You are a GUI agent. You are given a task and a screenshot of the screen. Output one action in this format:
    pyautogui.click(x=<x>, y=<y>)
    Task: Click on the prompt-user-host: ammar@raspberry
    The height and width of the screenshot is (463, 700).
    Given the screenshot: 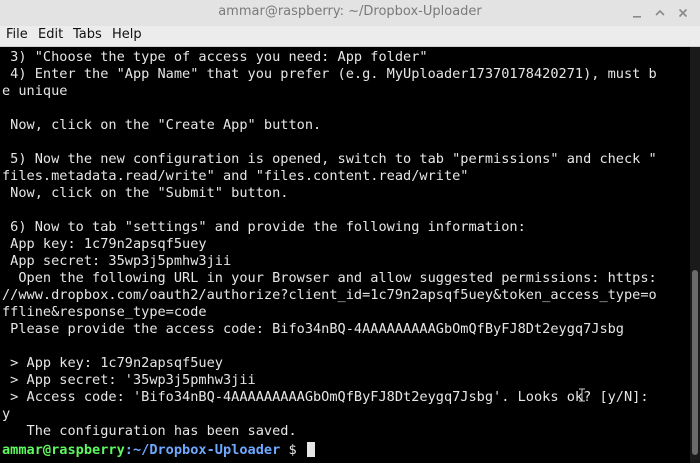 What is the action you would take?
    pyautogui.click(x=63, y=450)
    